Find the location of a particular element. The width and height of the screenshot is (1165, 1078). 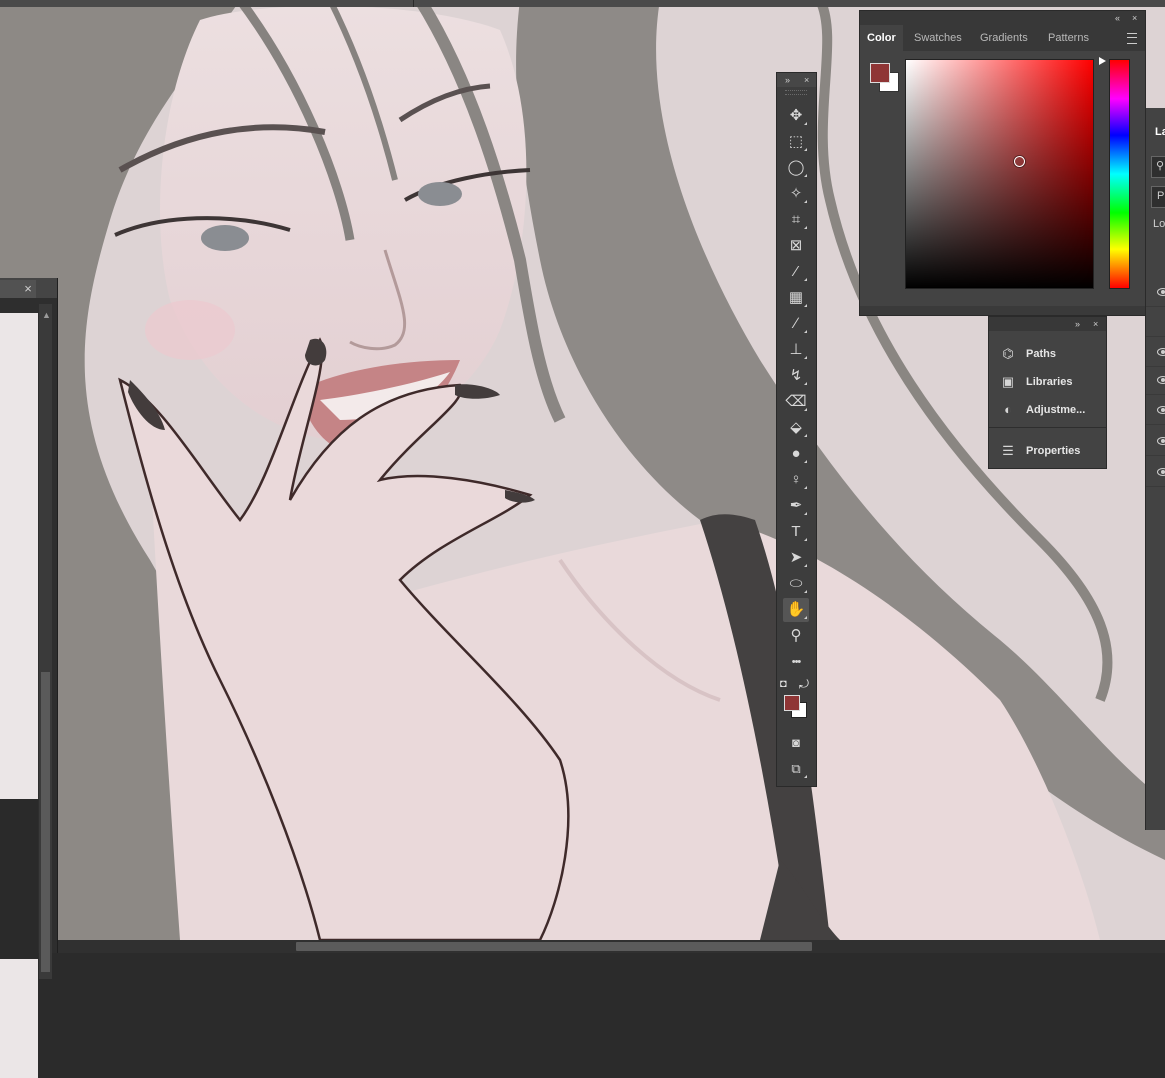

quick-mask-button: ◙ is located at coordinates (796, 743).